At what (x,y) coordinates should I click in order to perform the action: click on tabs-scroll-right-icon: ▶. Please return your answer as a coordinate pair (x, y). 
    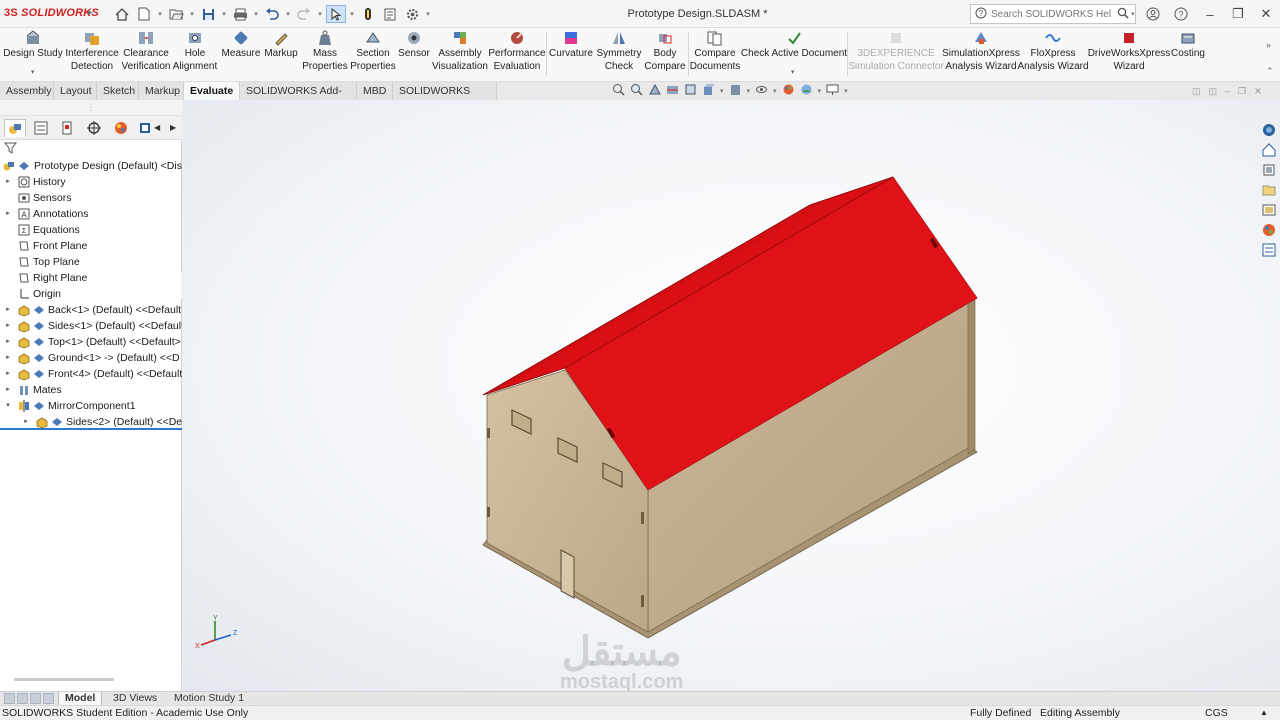
    Looking at the image, I should click on (173, 127).